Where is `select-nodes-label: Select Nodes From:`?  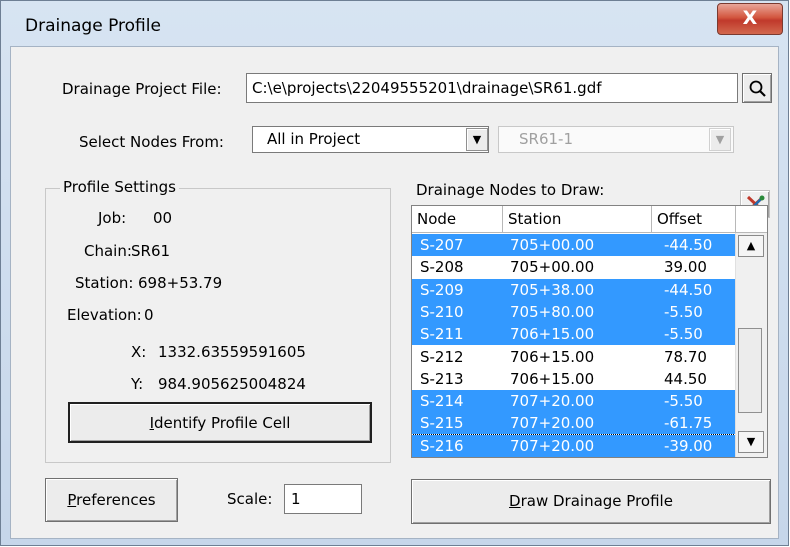 select-nodes-label: Select Nodes From: is located at coordinates (151, 142).